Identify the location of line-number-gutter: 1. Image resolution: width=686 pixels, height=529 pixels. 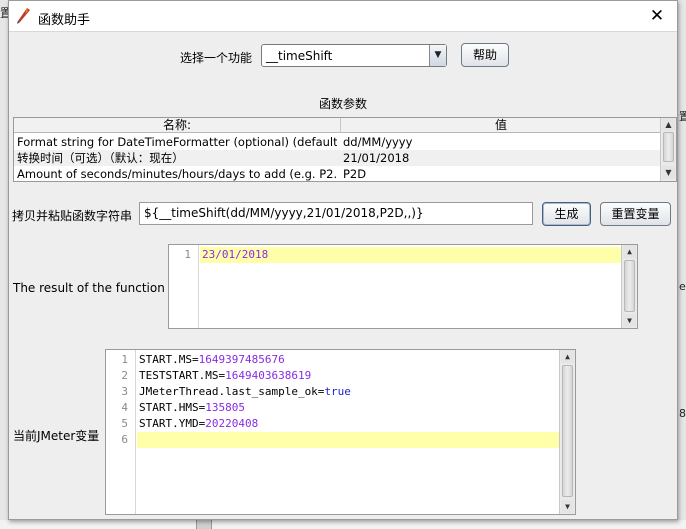
(184, 286).